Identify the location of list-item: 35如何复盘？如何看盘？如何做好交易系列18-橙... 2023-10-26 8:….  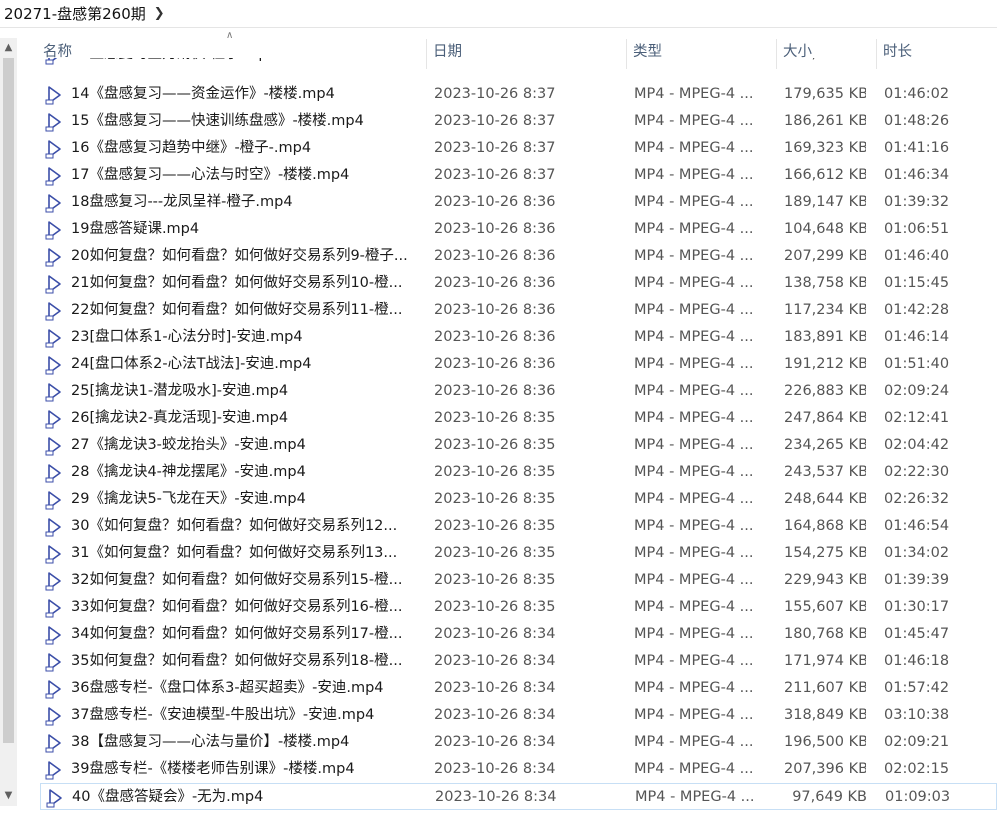
(518, 661).